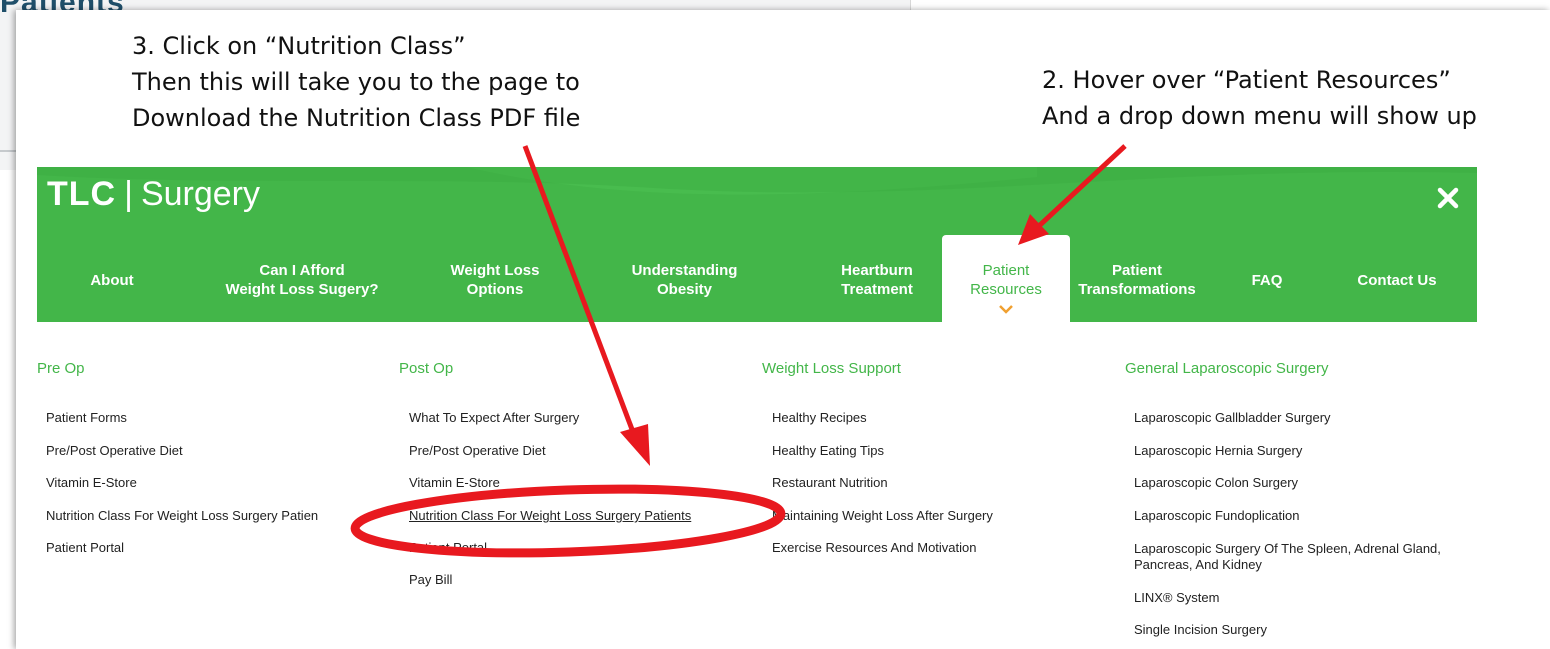 Image resolution: width=1550 pixels, height=649 pixels. I want to click on menu-link-healthy-eating-tips: Healthy Eating Tips, so click(828, 450).